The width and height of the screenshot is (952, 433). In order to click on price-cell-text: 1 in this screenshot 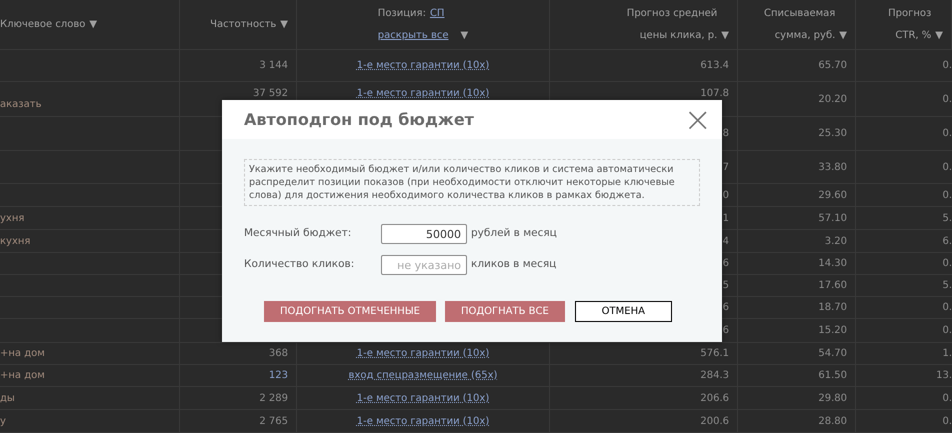, I will do `click(725, 219)`.